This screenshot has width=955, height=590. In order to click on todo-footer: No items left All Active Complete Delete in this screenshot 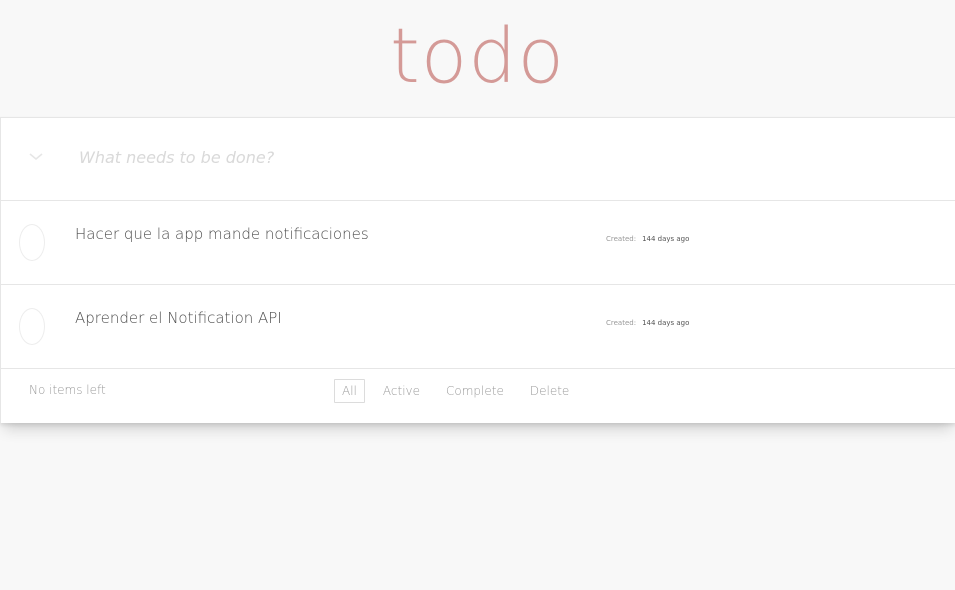, I will do `click(478, 396)`.